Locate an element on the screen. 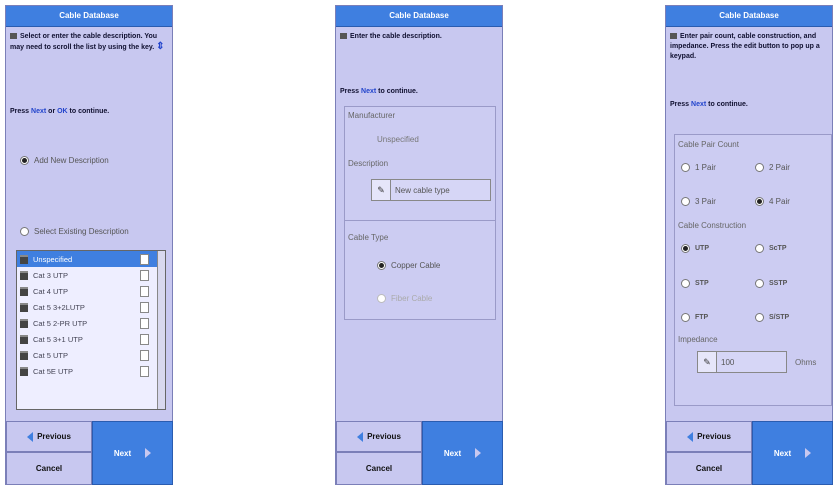 The width and height of the screenshot is (833, 489). arrow-left-icon is located at coordinates (360, 436).